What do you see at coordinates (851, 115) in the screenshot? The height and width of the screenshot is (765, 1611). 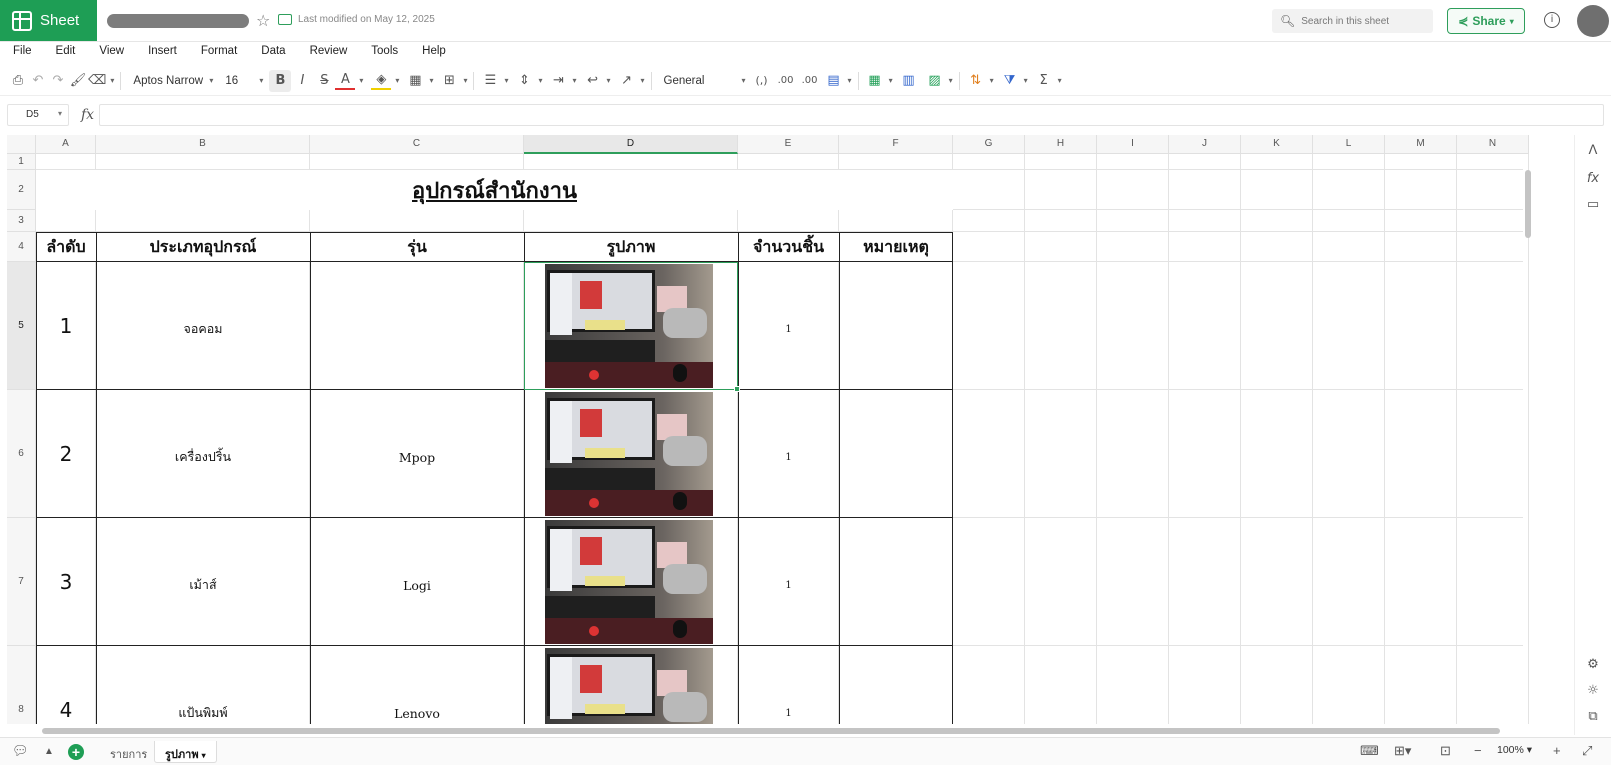 I see `formula-input` at bounding box center [851, 115].